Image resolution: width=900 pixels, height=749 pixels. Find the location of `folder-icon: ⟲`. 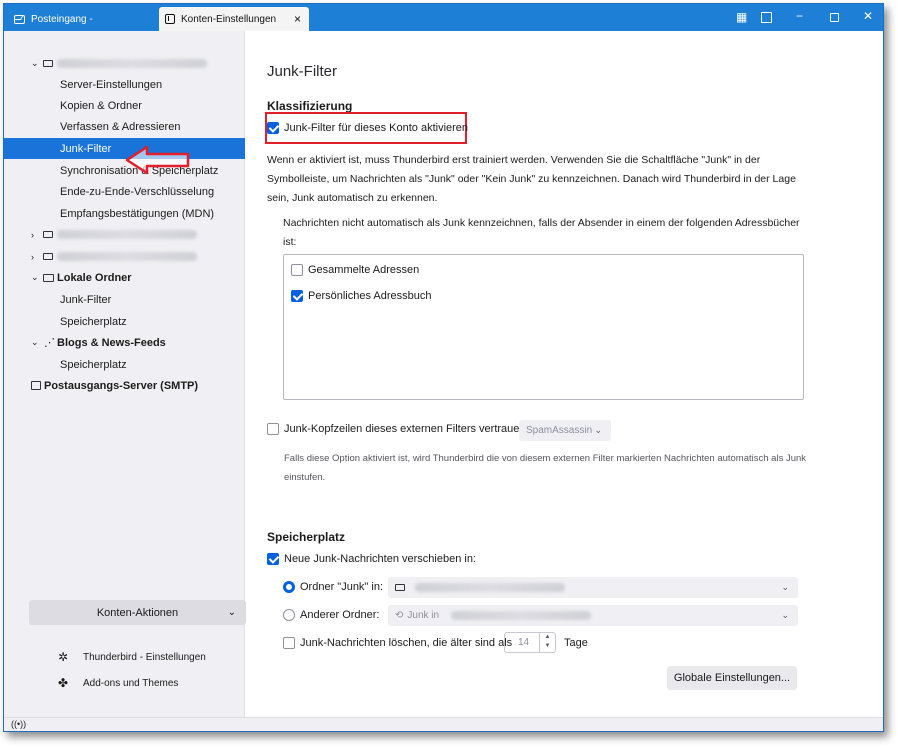

folder-icon: ⟲ is located at coordinates (399, 615).